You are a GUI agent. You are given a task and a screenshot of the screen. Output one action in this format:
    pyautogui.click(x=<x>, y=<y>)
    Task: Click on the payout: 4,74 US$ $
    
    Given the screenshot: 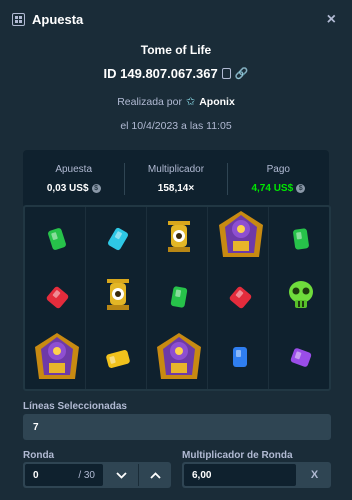 What is the action you would take?
    pyautogui.click(x=278, y=188)
    